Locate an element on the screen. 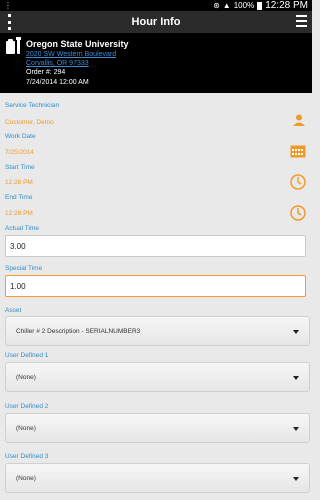  actual-time-label: Actual Time is located at coordinates (22, 228).